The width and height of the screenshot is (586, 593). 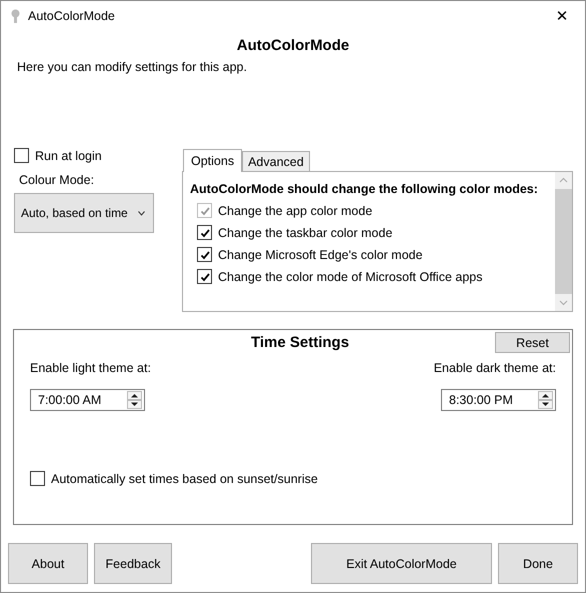 I want to click on exit-button: Exit AutoColorMode, so click(x=401, y=563).